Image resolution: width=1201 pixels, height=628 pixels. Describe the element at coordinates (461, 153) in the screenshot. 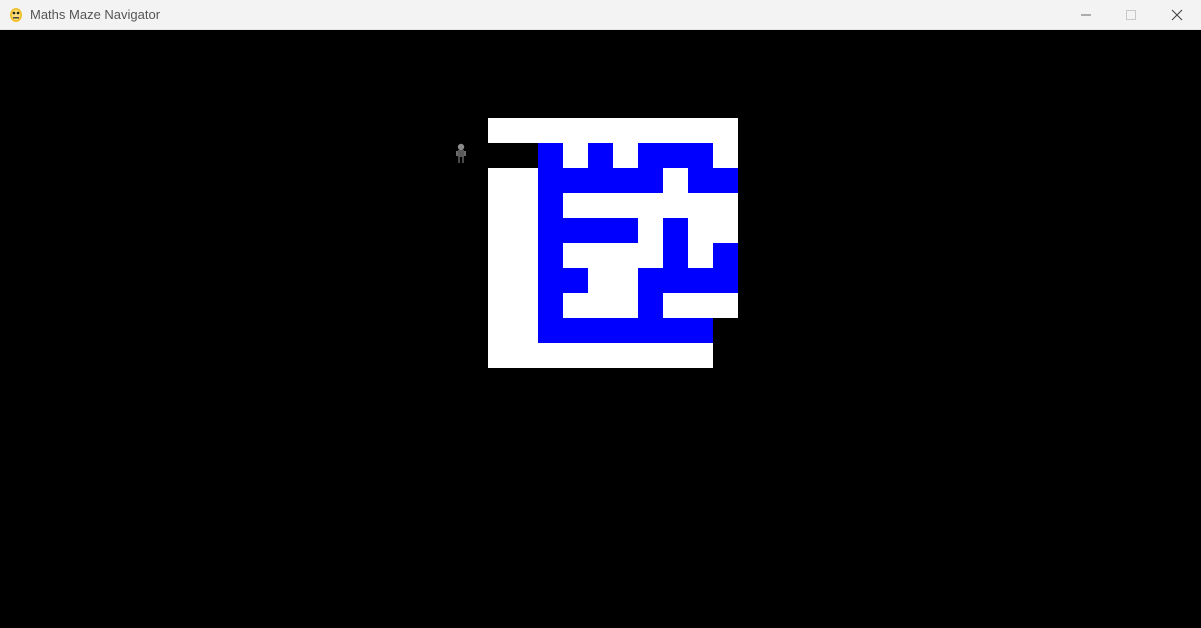

I see `player-sprite-icon` at that location.